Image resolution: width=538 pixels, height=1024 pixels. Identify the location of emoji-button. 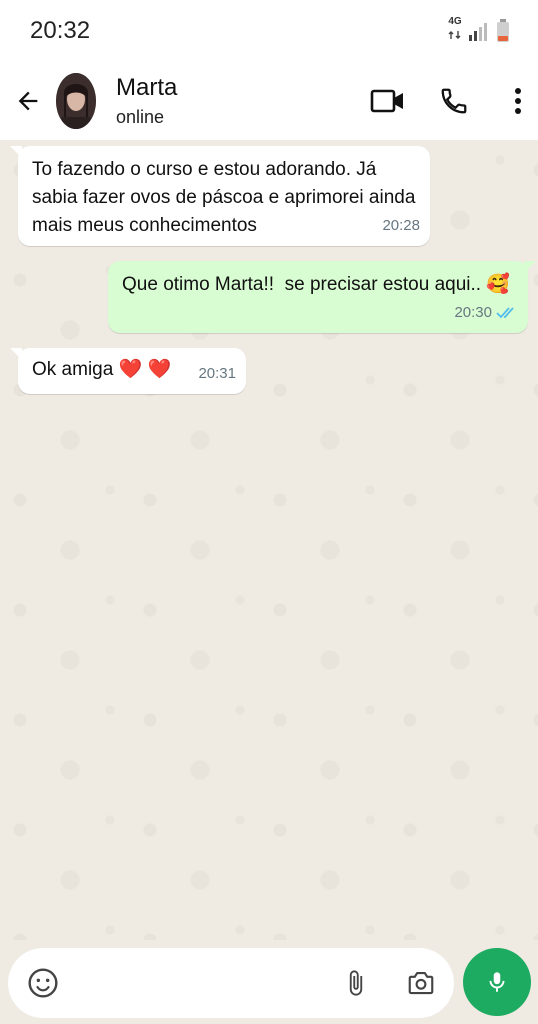
(43, 983).